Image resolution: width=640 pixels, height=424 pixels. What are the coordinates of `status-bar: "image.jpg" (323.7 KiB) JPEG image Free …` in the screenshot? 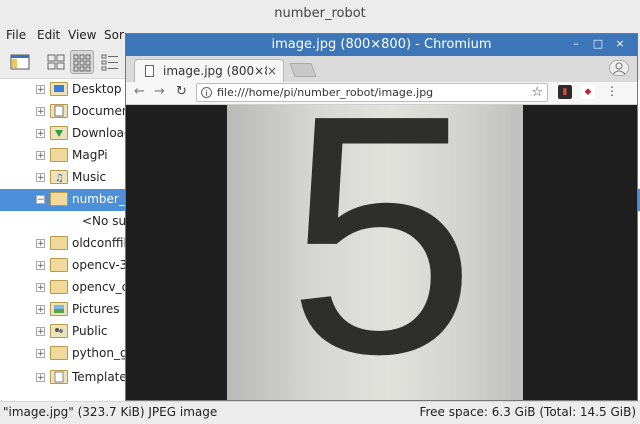 It's located at (320, 412).